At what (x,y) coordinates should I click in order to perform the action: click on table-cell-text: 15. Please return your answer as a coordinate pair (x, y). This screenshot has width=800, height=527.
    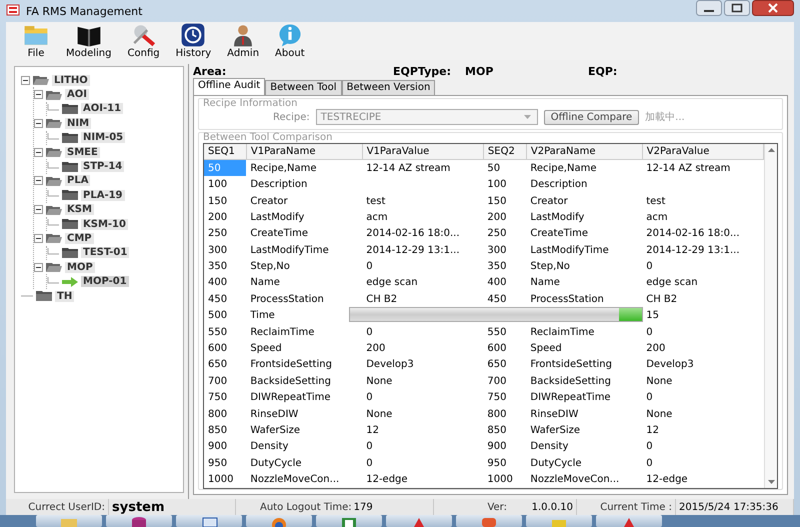
    Looking at the image, I should click on (652, 316).